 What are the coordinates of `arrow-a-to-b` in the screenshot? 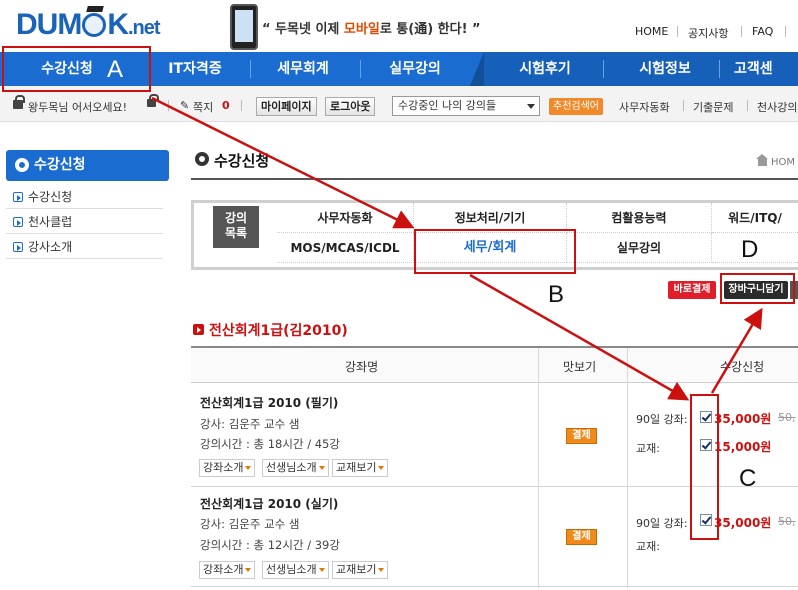 It's located at (283, 162).